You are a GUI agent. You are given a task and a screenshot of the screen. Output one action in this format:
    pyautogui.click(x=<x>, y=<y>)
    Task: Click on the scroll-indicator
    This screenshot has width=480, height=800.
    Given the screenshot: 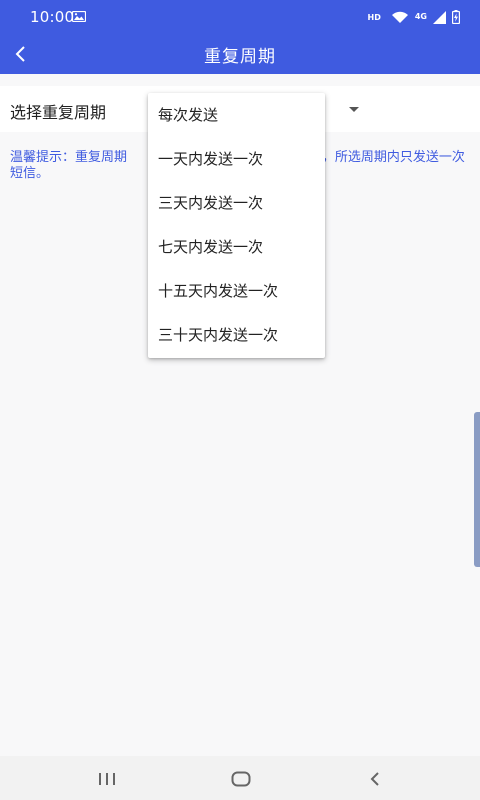 What is the action you would take?
    pyautogui.click(x=477, y=489)
    